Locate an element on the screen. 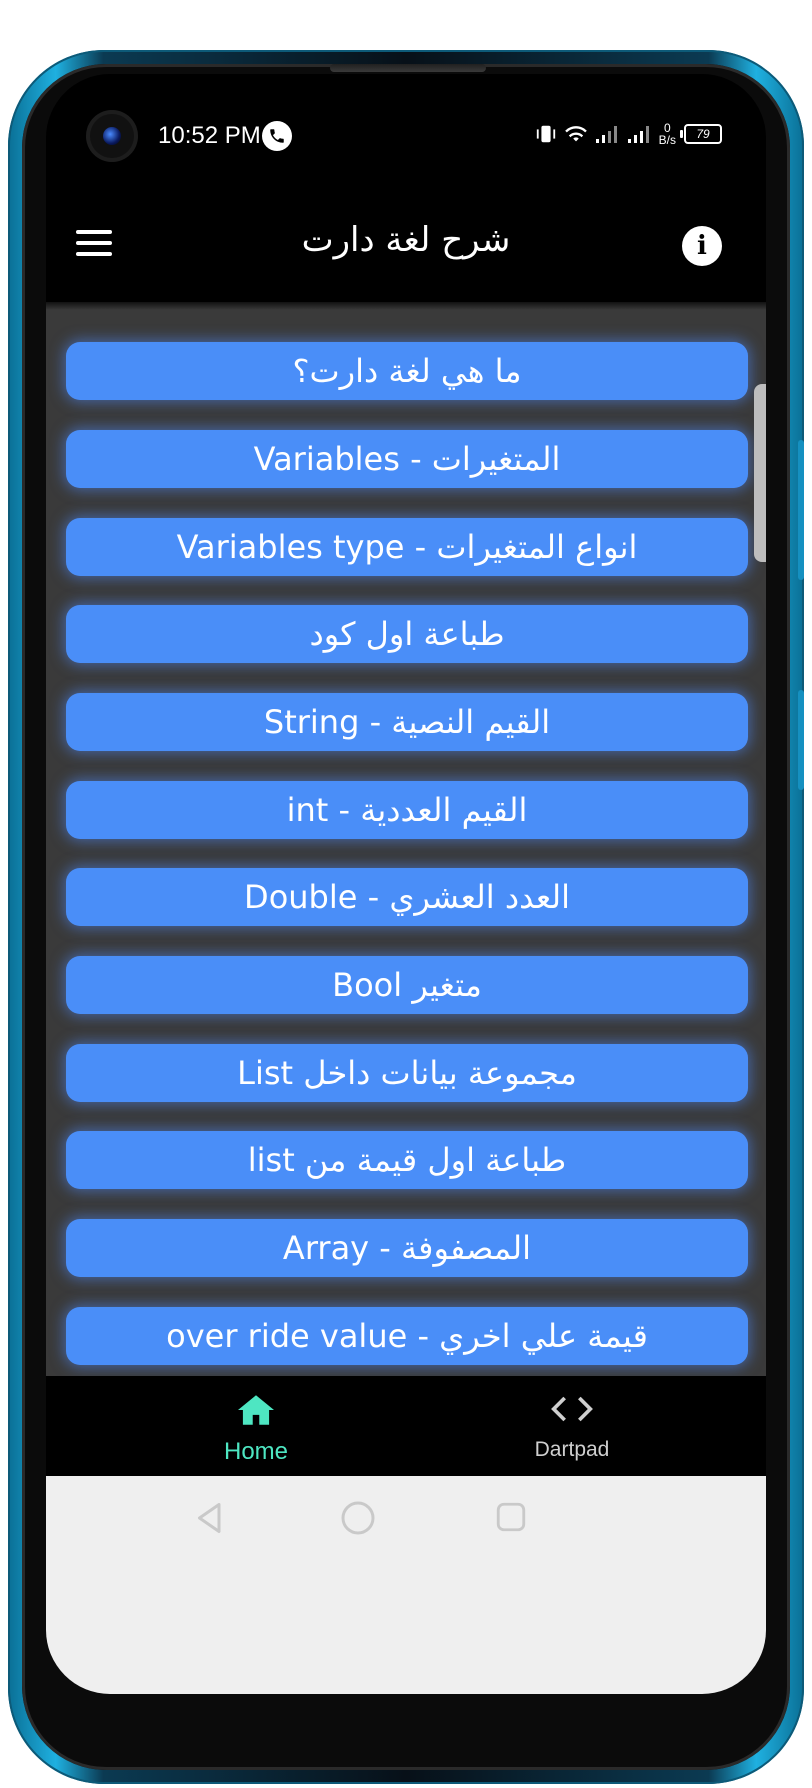 The width and height of the screenshot is (812, 1788). signal-icon is located at coordinates (606, 134).